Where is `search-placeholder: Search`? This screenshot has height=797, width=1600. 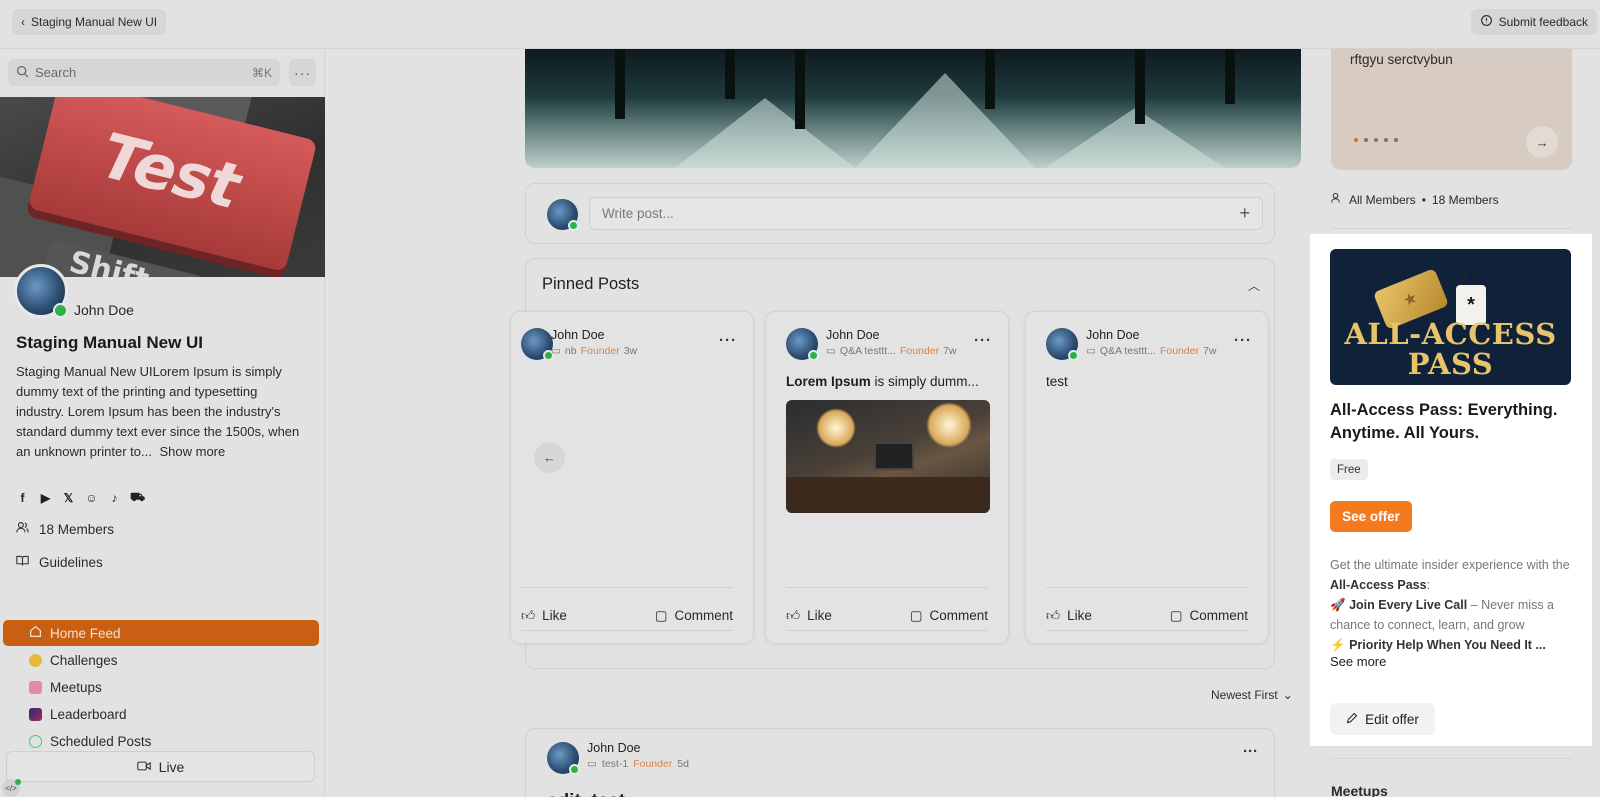 search-placeholder: Search is located at coordinates (56, 72).